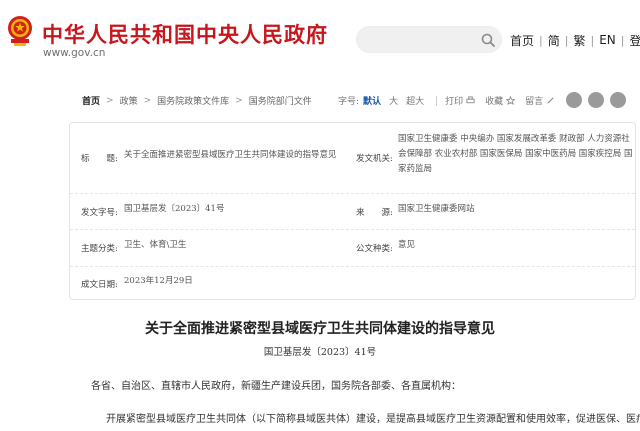  What do you see at coordinates (352, 248) in the screenshot?
I see `info-row-topic: 主题分类: 卫生、体育\卫生 公文种类: 意见` at bounding box center [352, 248].